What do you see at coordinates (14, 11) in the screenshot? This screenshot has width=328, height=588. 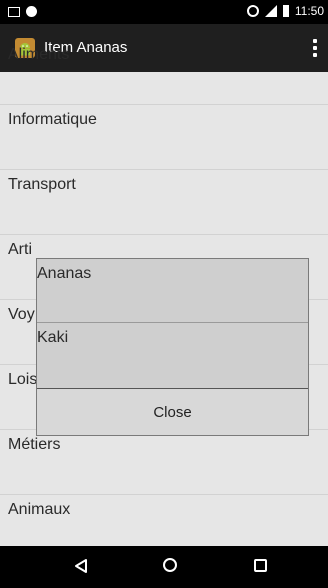 I see `image-notification-icon` at bounding box center [14, 11].